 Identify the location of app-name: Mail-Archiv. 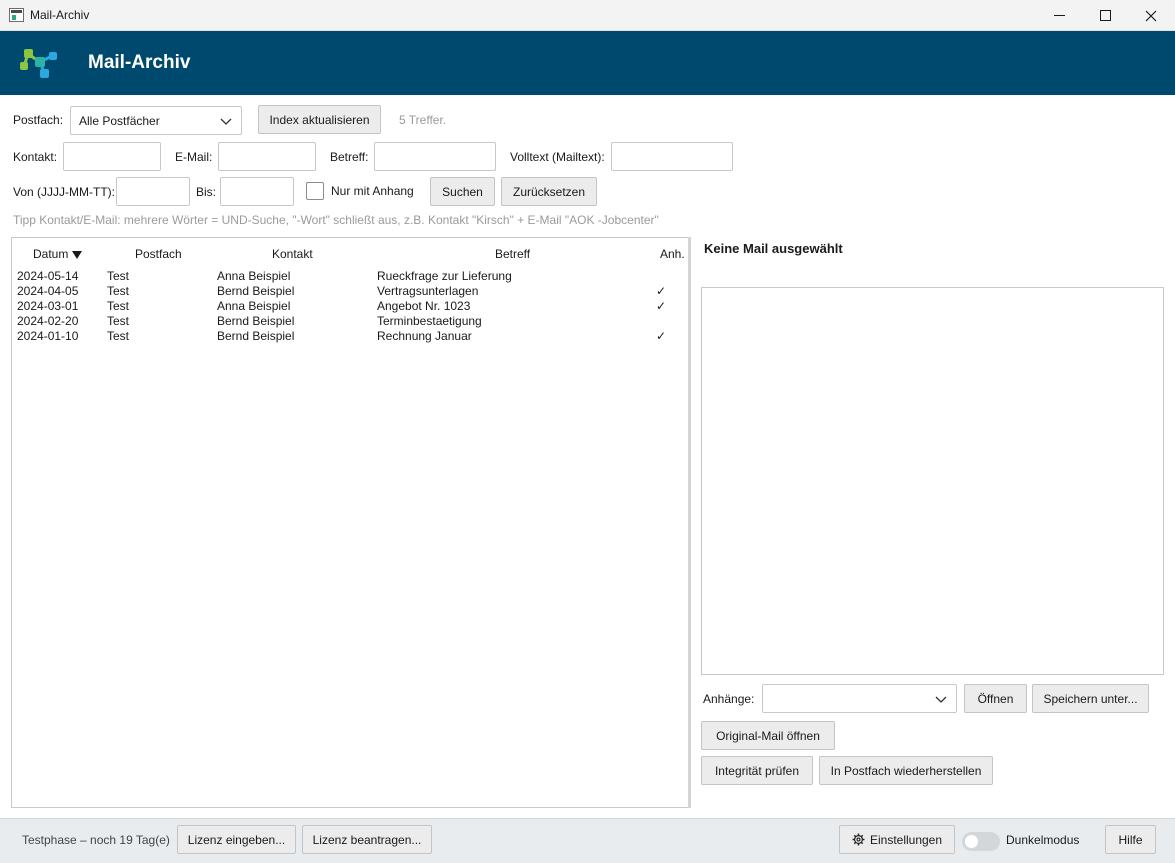
(139, 62).